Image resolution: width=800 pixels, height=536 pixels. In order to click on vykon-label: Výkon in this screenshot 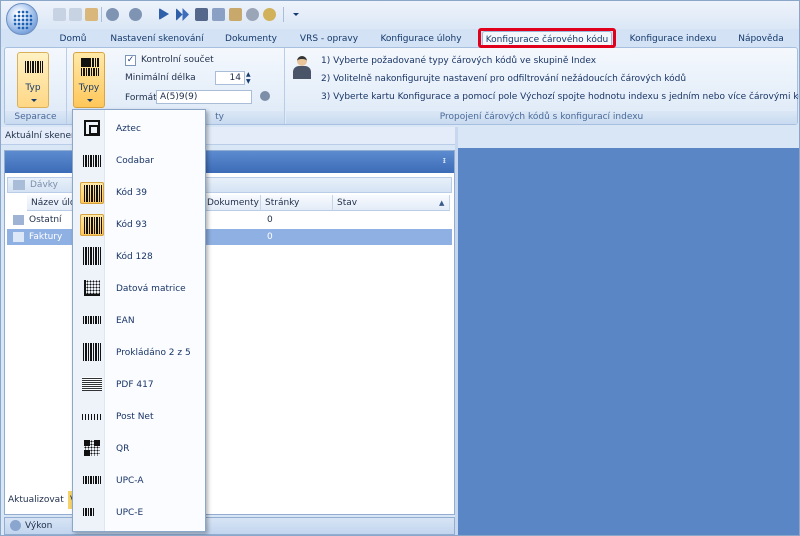, I will do `click(39, 526)`.